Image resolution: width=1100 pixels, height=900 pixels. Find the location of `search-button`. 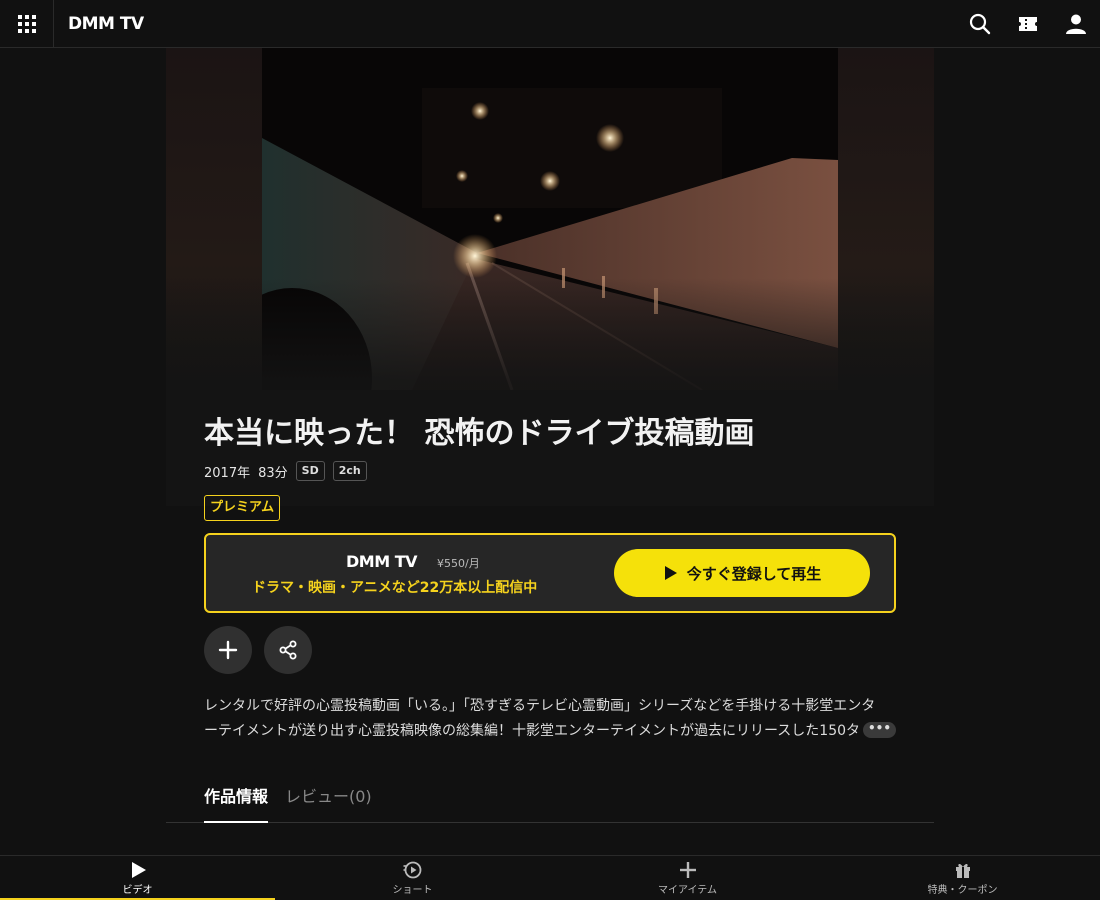

search-button is located at coordinates (980, 24).